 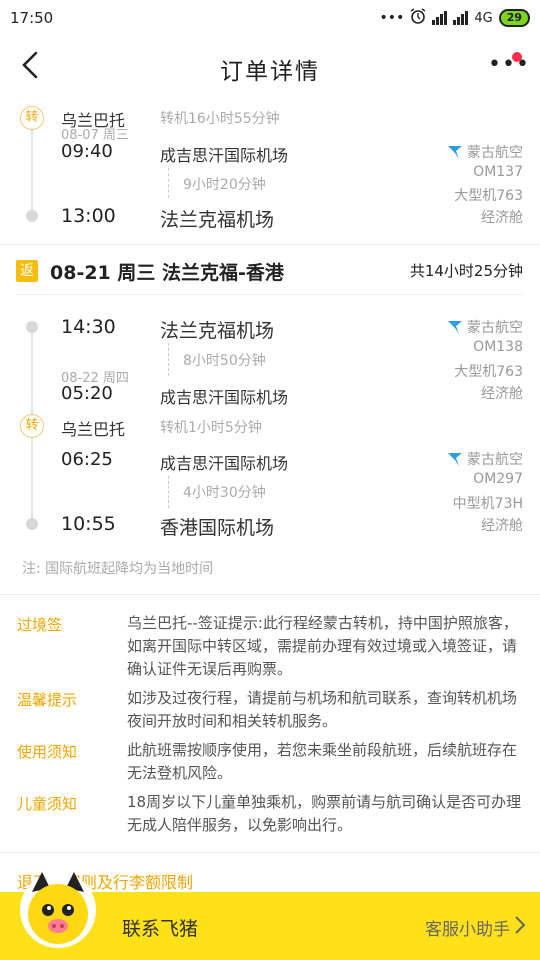 What do you see at coordinates (93, 429) in the screenshot?
I see `transfer-city: 乌兰巴托` at bounding box center [93, 429].